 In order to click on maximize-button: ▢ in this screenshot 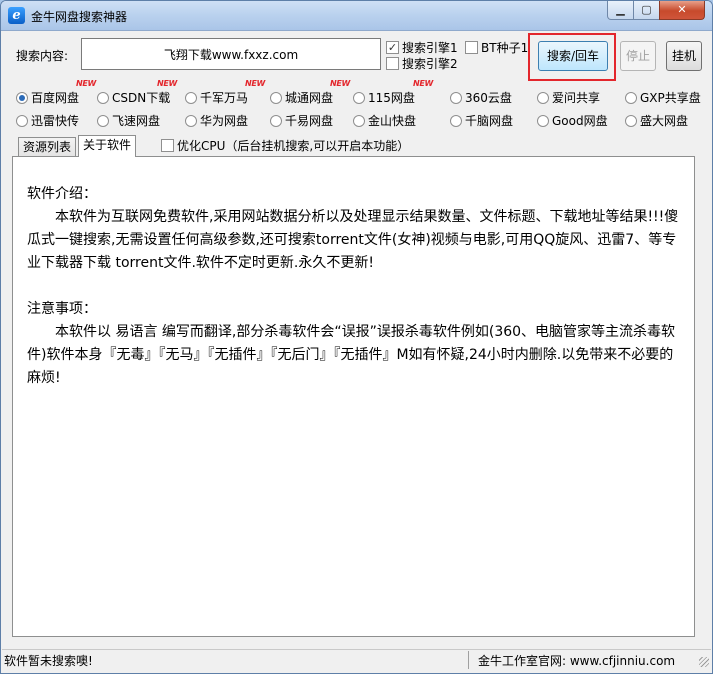, I will do `click(646, 10)`.